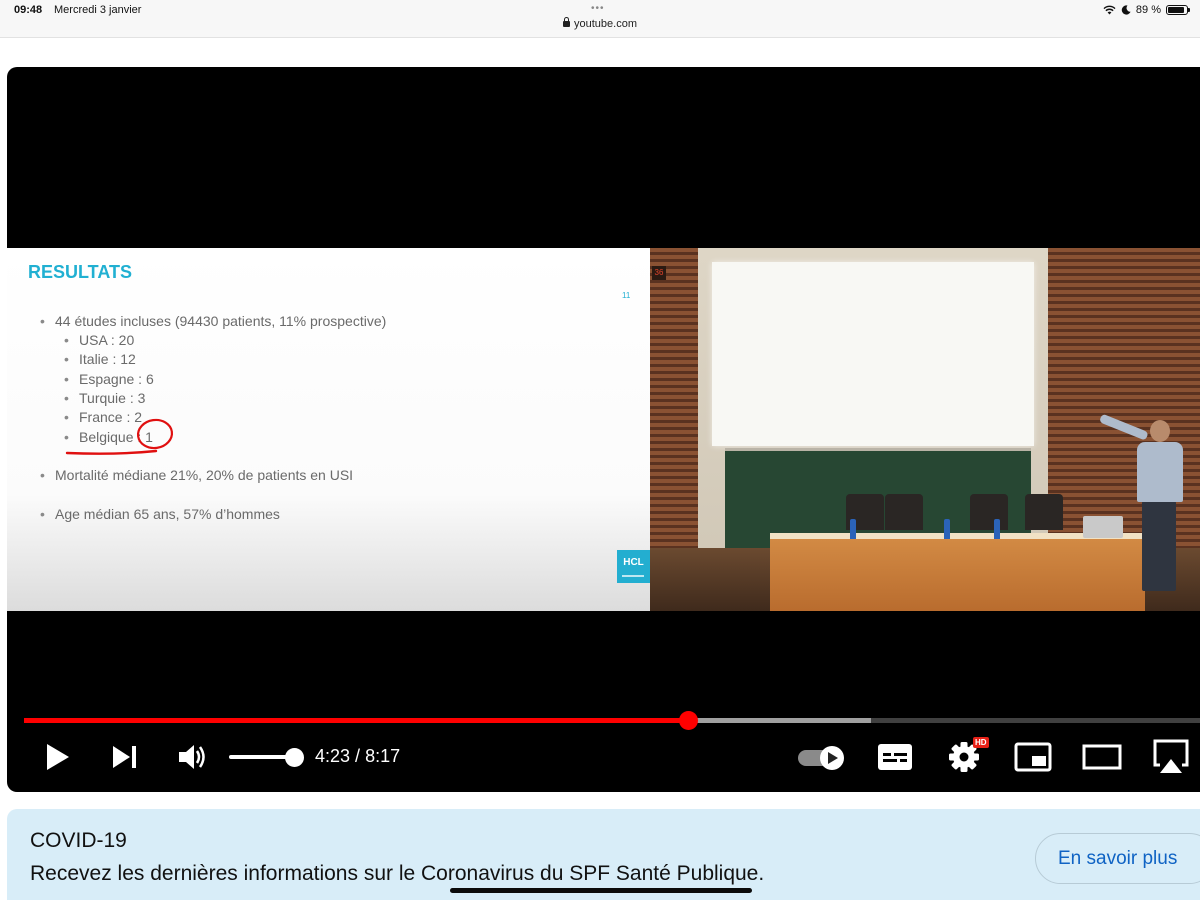 This screenshot has width=1200, height=900. What do you see at coordinates (566, 22) in the screenshot?
I see `lock-icon` at bounding box center [566, 22].